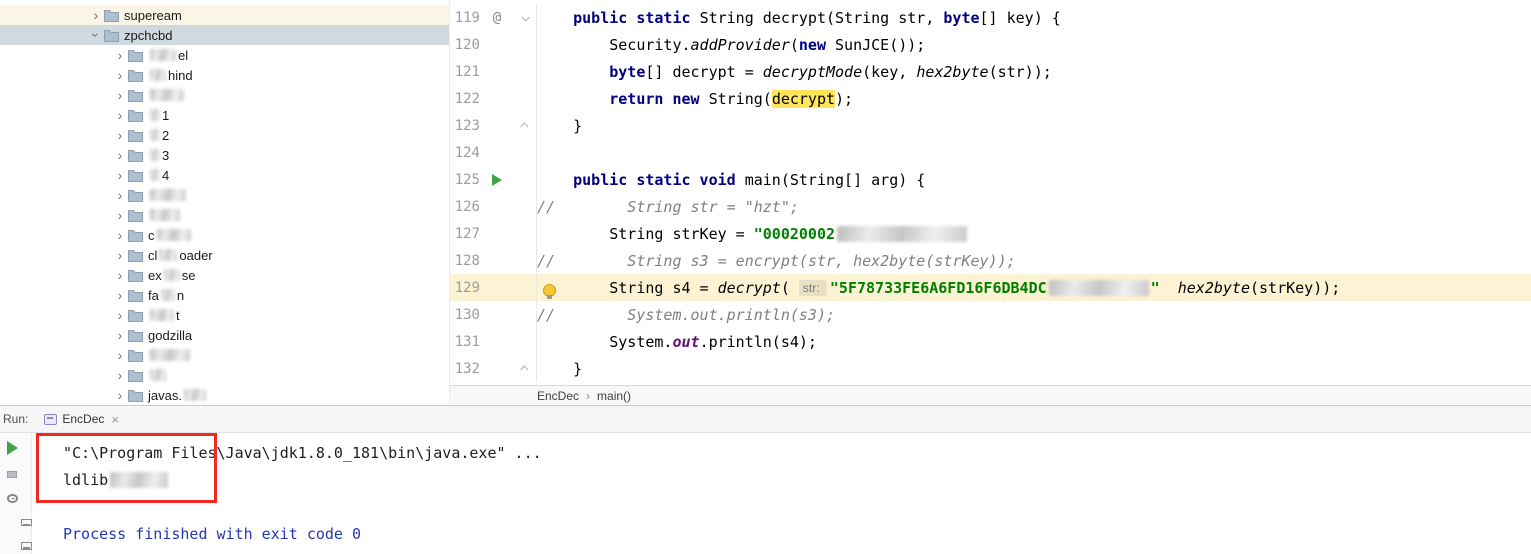 The width and height of the screenshot is (1531, 554). What do you see at coordinates (224, 295) in the screenshot?
I see `tree-item: › fa n` at bounding box center [224, 295].